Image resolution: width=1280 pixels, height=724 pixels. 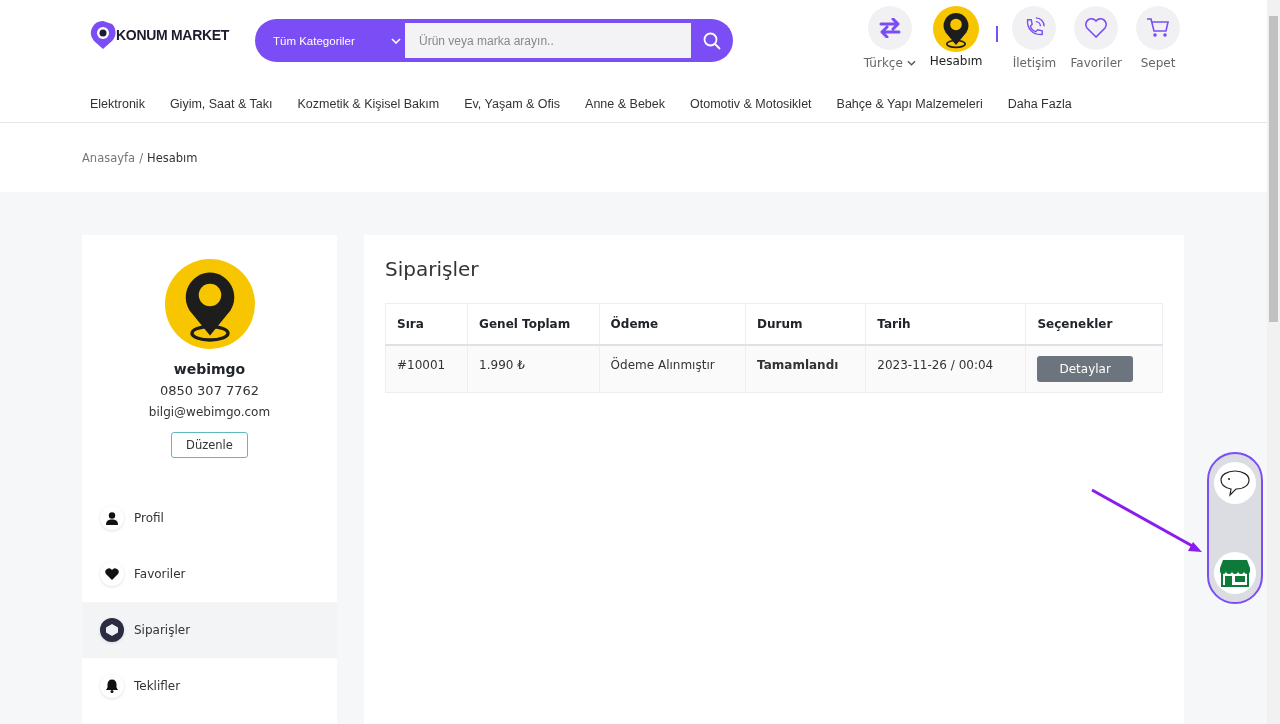 What do you see at coordinates (209, 518) in the screenshot?
I see `sidebar-item: Profil` at bounding box center [209, 518].